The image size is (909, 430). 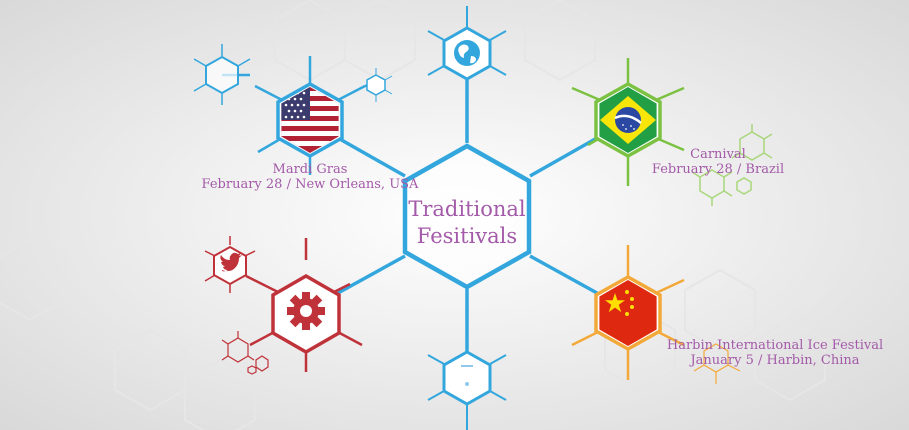 What do you see at coordinates (310, 169) in the screenshot?
I see `usa-festival-name: Mardi Gras` at bounding box center [310, 169].